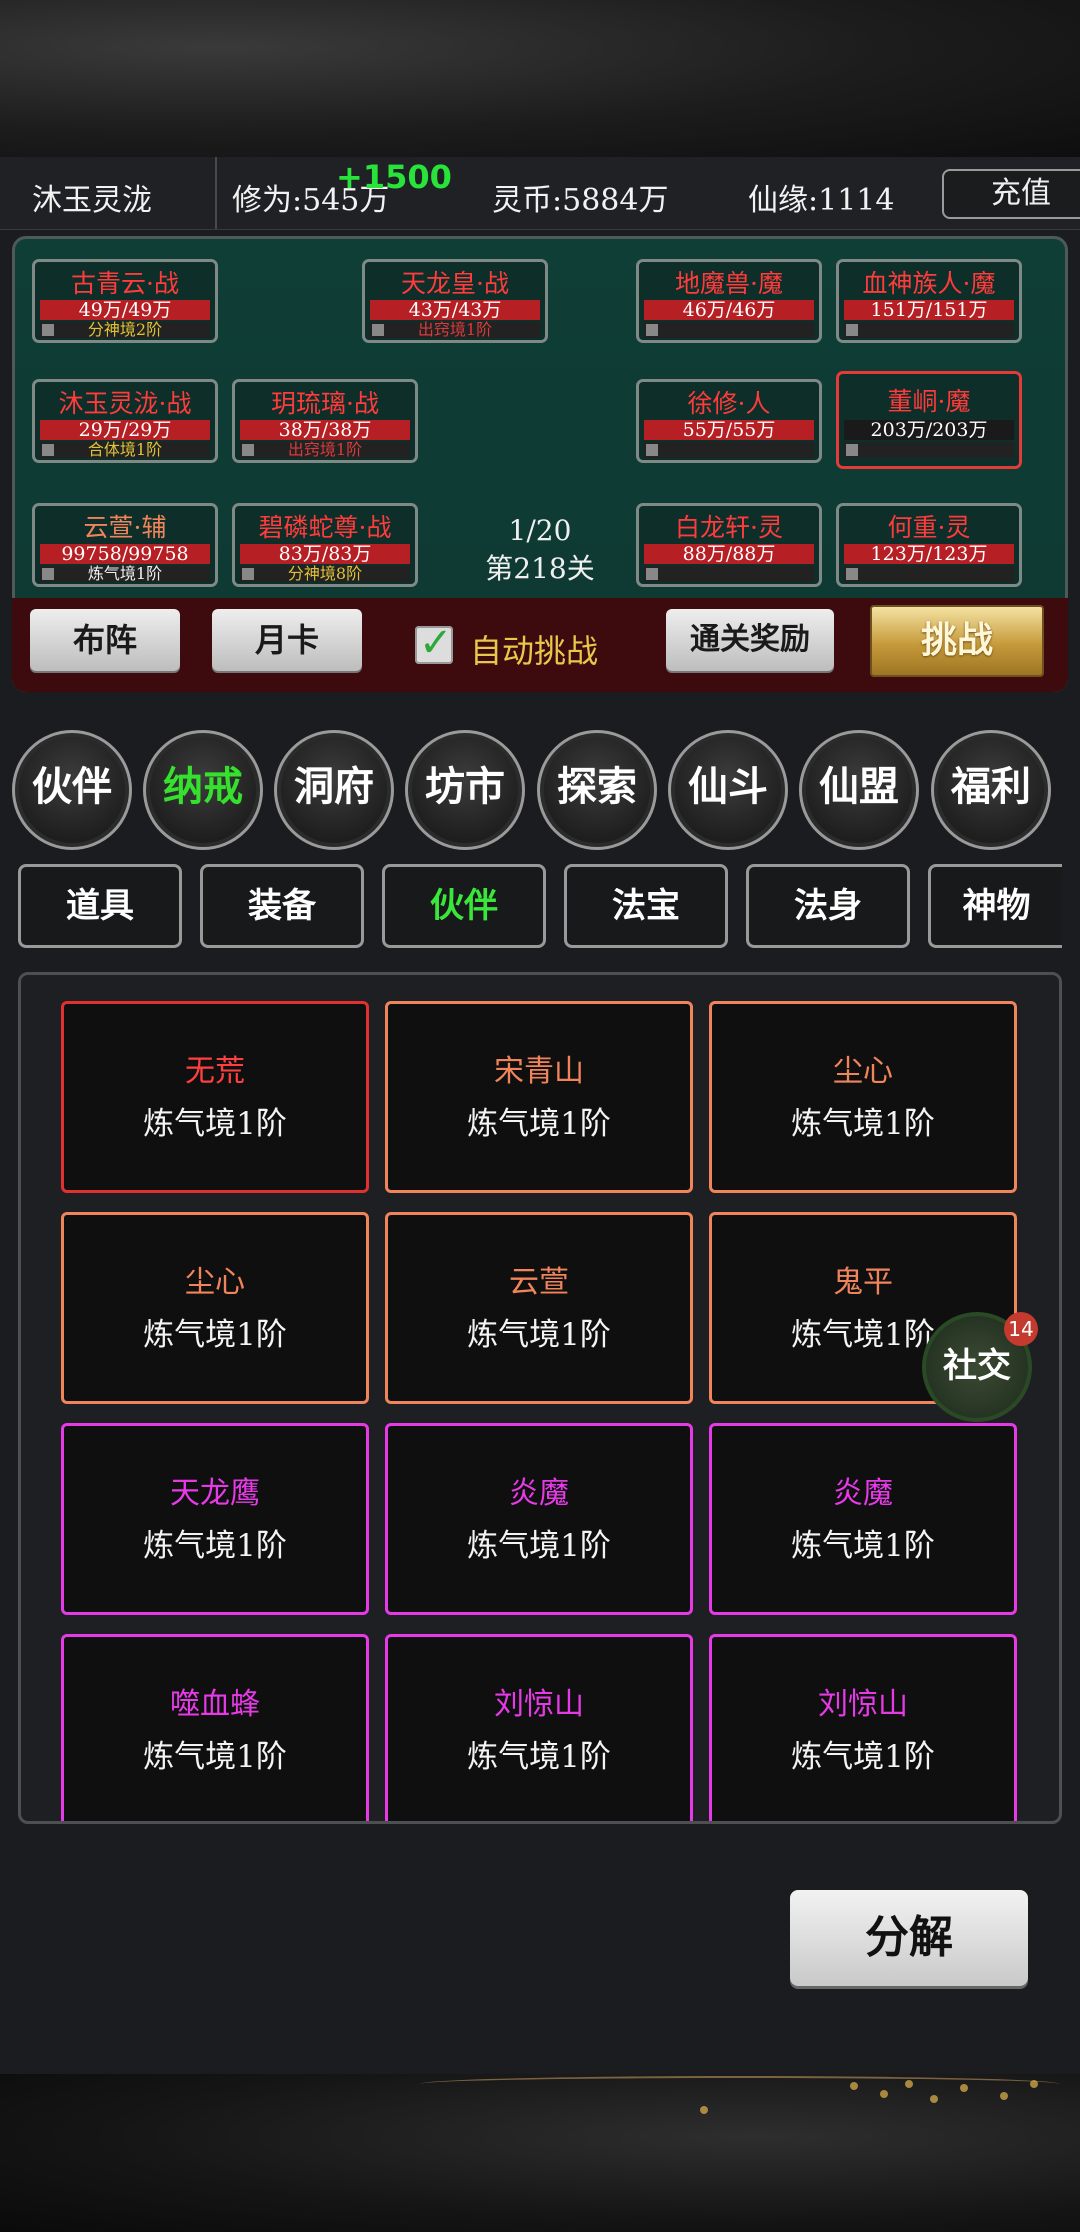 Image resolution: width=1080 pixels, height=2232 pixels. I want to click on unit-name: 董峒·魔, so click(929, 401).